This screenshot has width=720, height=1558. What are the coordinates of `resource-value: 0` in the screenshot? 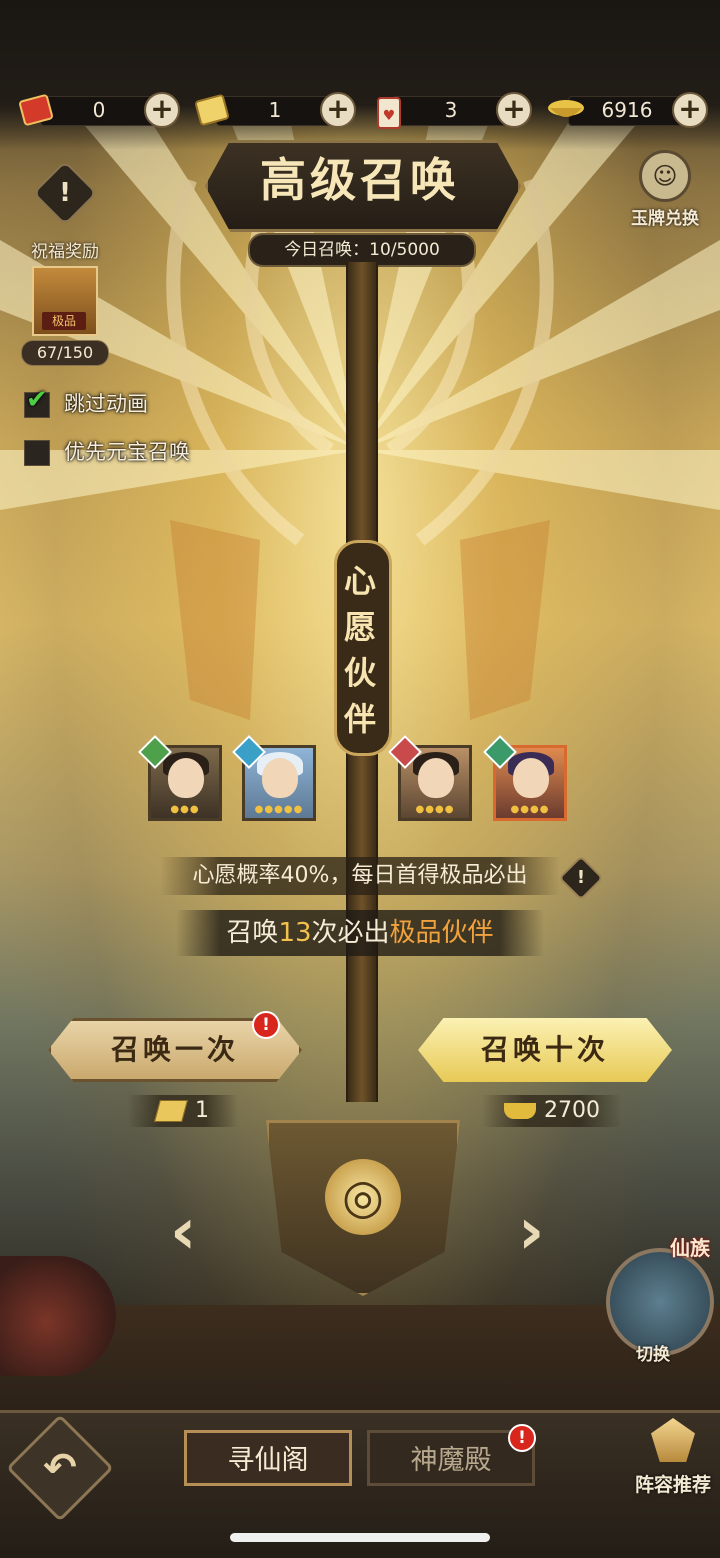 It's located at (99, 110).